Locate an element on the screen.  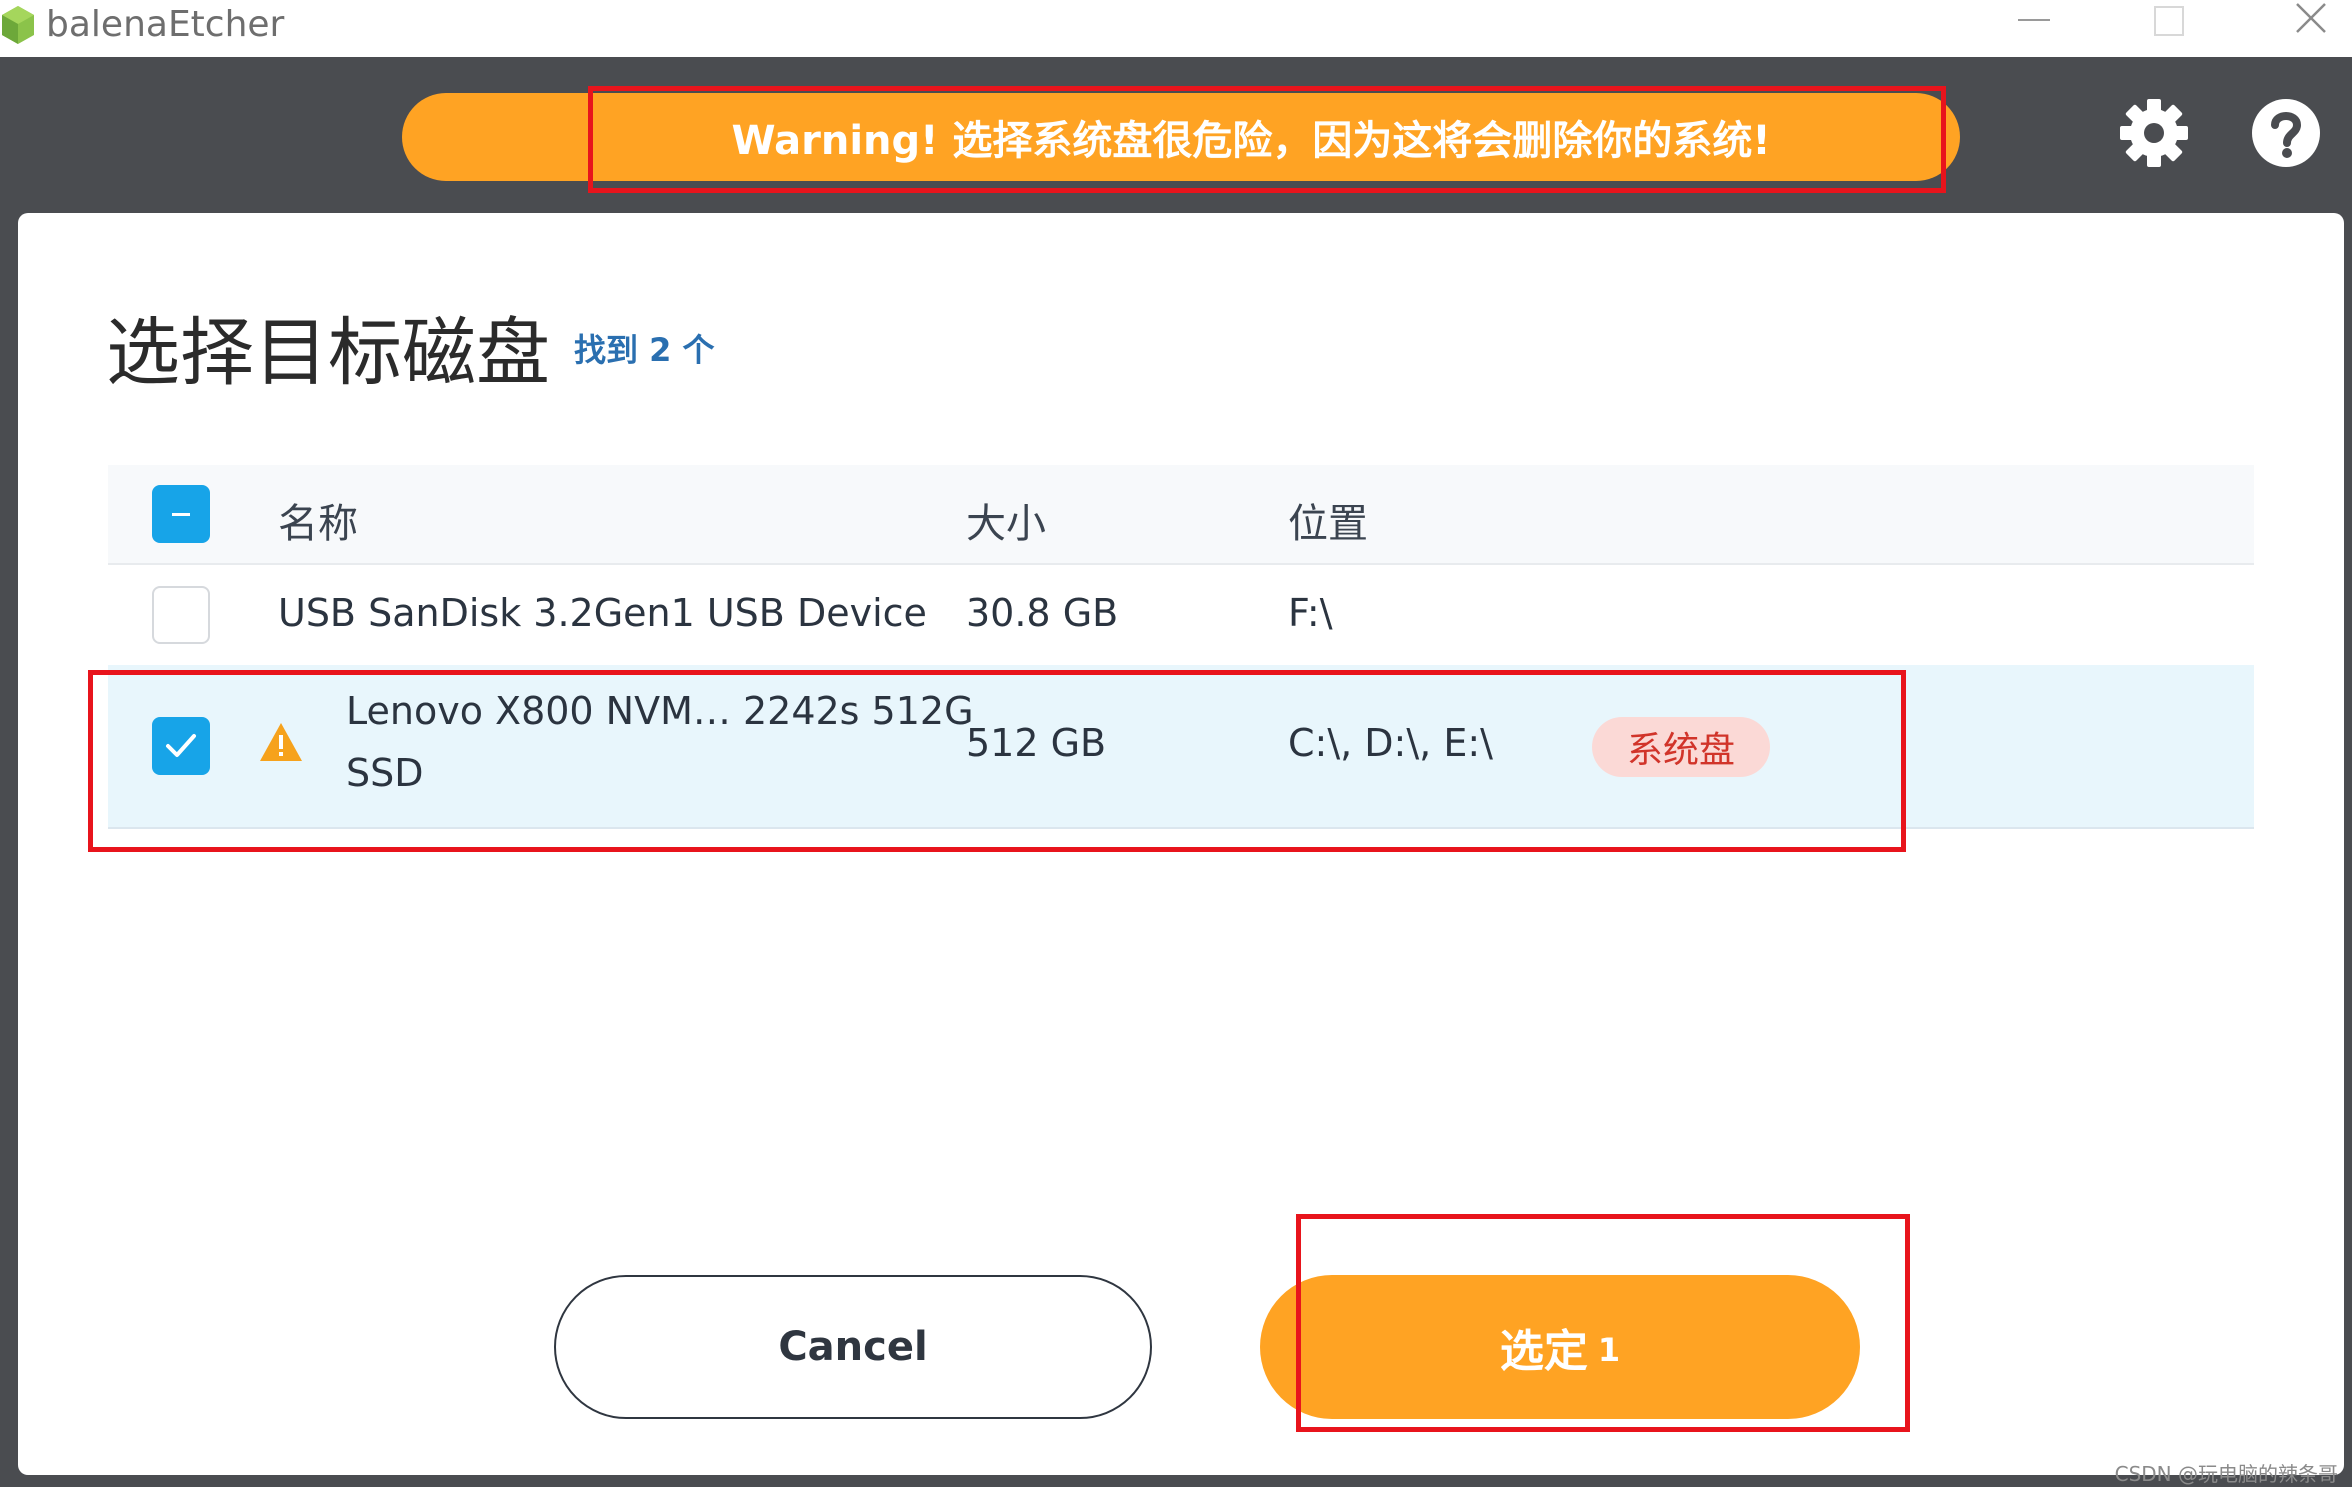
column-header-size: 大小 is located at coordinates (1006, 524).